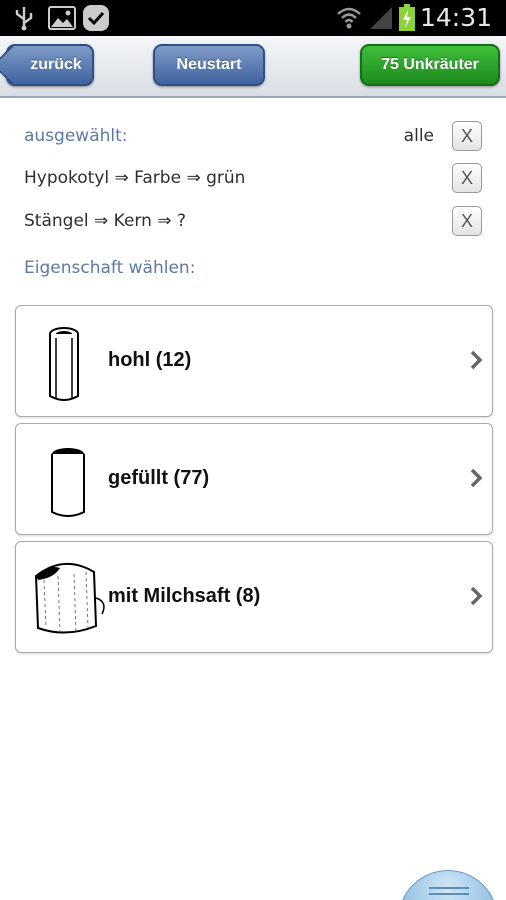 The image size is (506, 900). Describe the element at coordinates (74, 362) in the screenshot. I see `hollow-stem-icon` at that location.